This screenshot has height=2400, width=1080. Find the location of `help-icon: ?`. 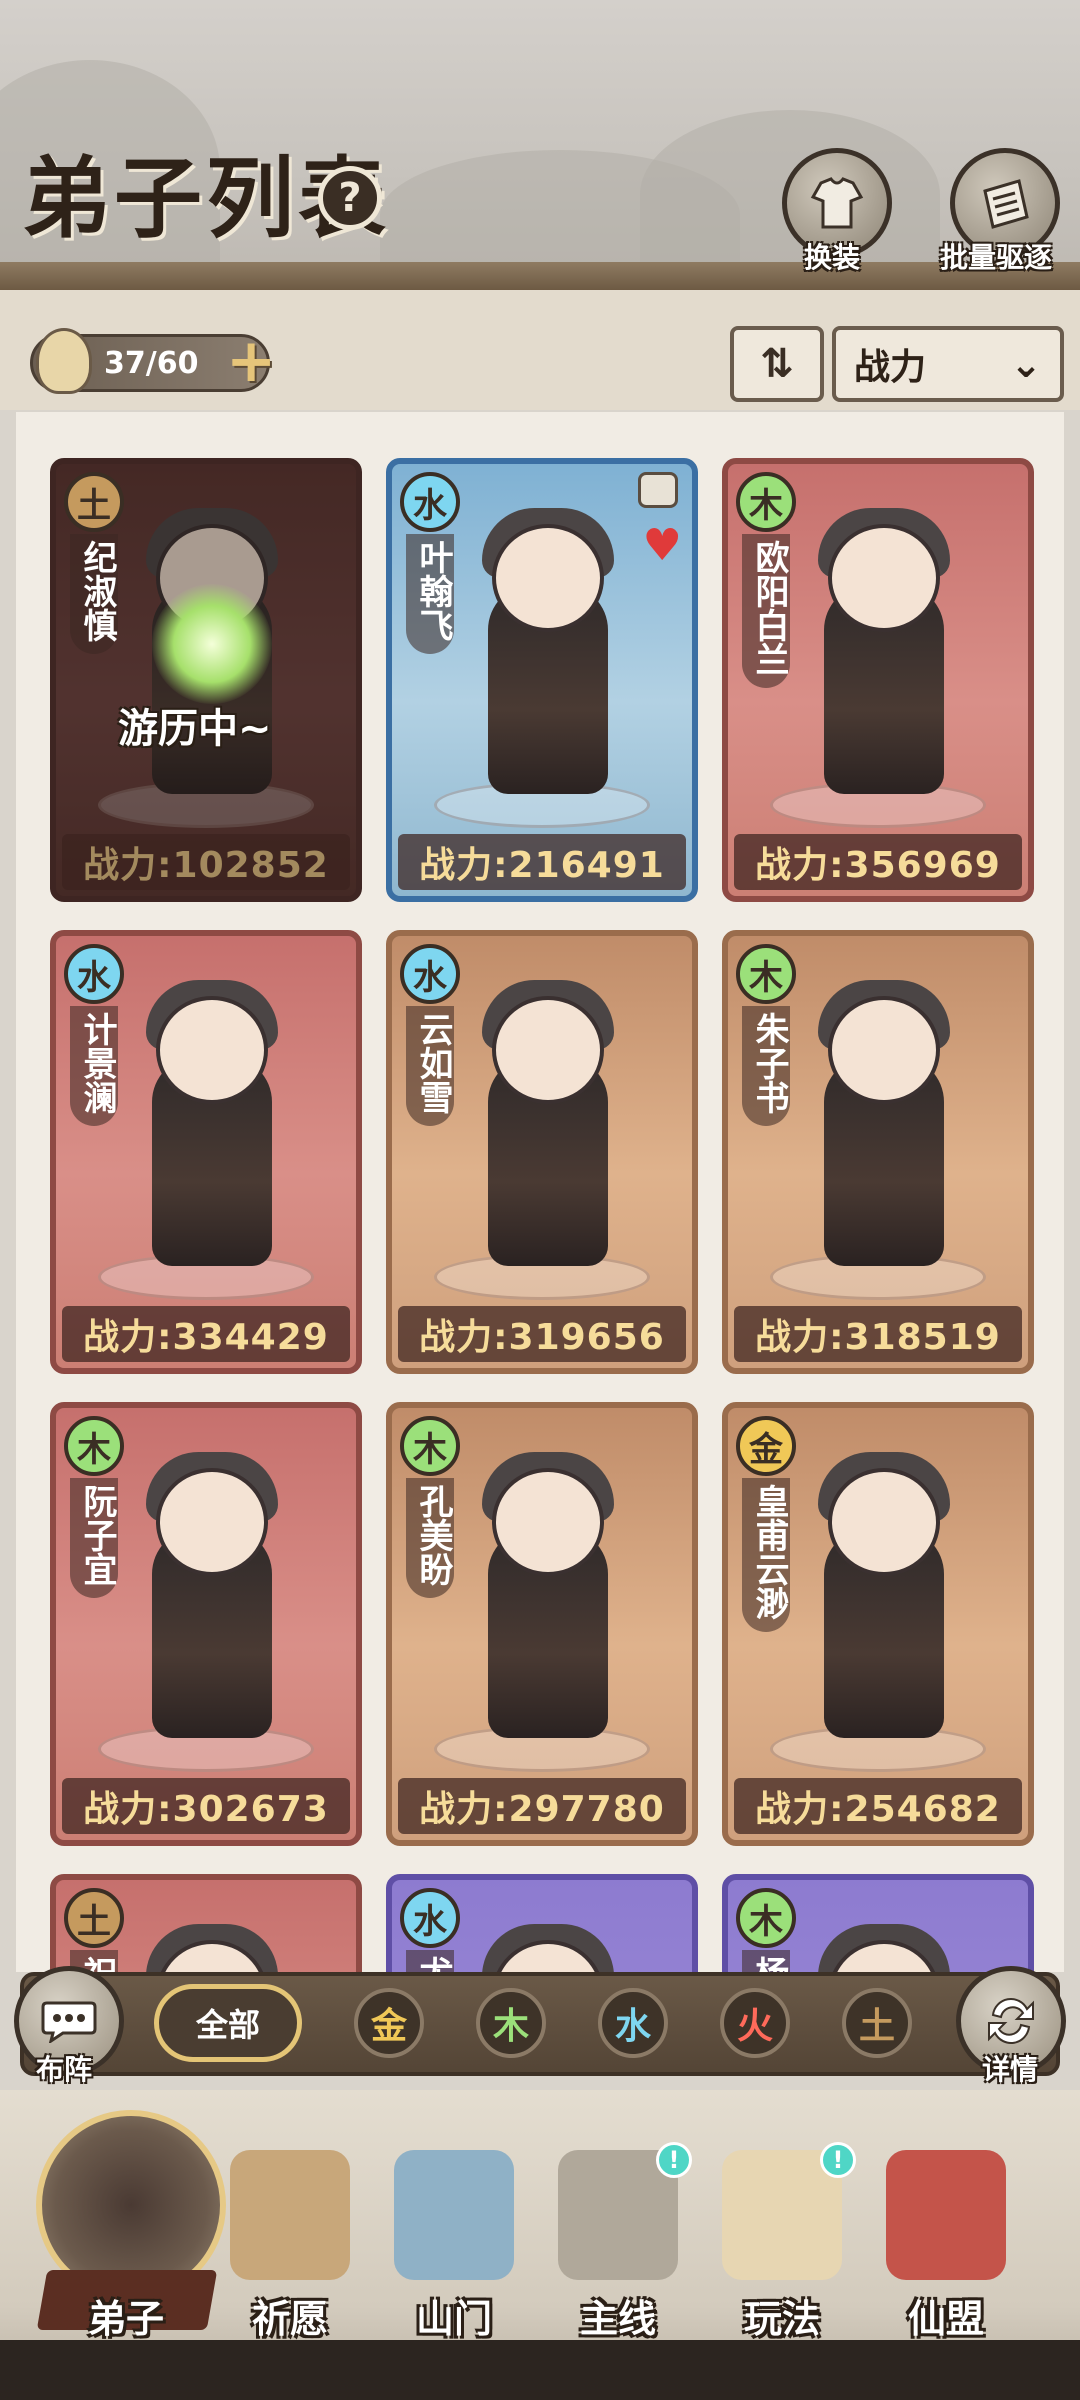

help-icon: ? is located at coordinates (350, 198).